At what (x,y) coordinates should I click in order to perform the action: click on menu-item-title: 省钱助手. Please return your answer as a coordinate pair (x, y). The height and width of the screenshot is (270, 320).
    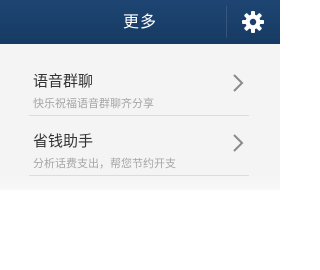
    Looking at the image, I should click on (63, 141).